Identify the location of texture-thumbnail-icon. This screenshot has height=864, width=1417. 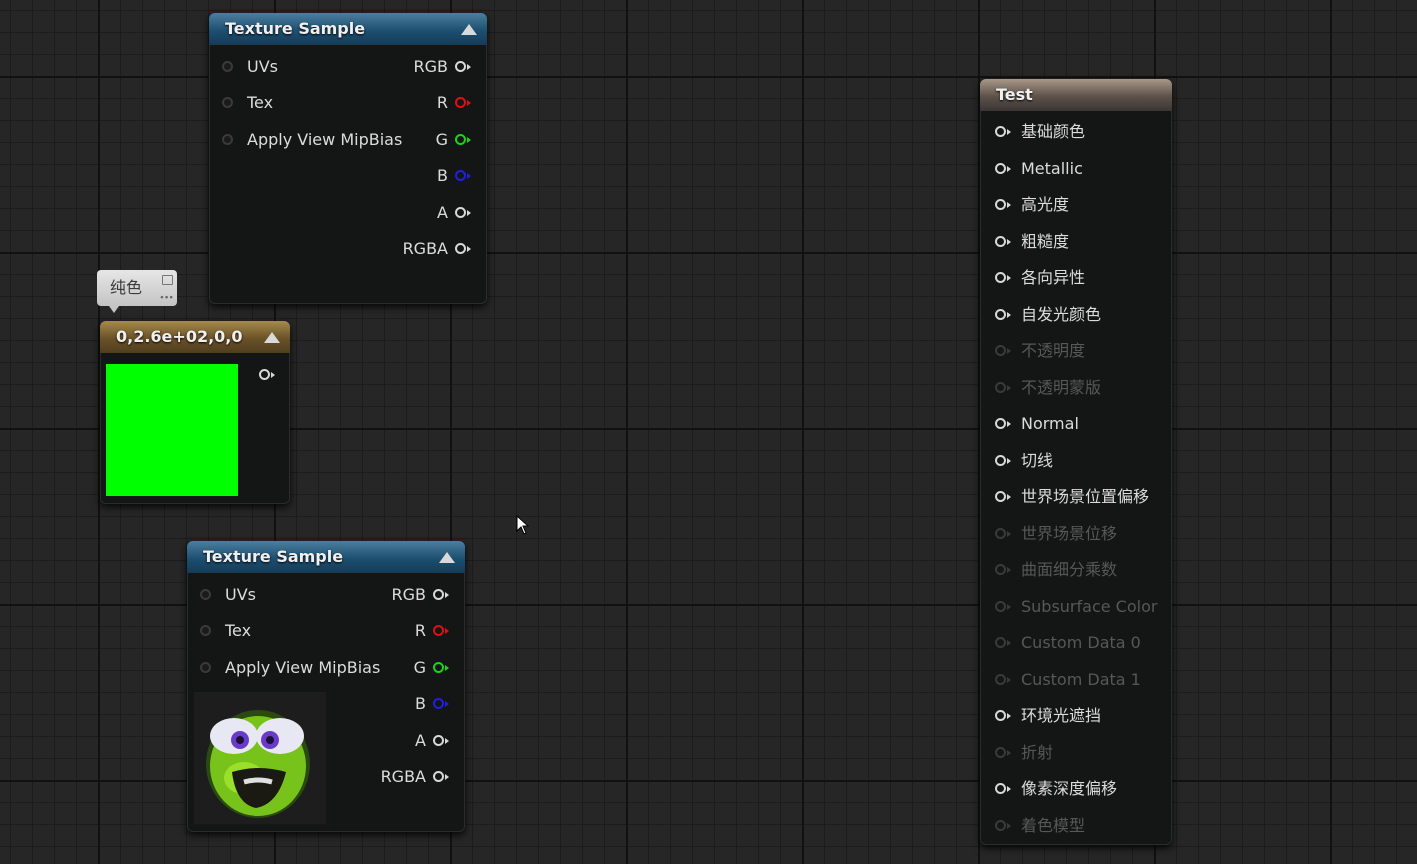
(260, 758).